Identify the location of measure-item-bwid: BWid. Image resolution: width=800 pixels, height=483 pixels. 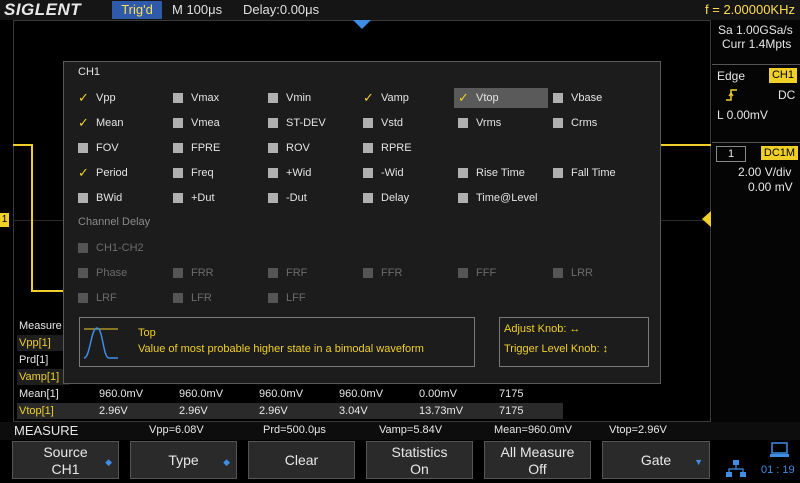
(123, 198).